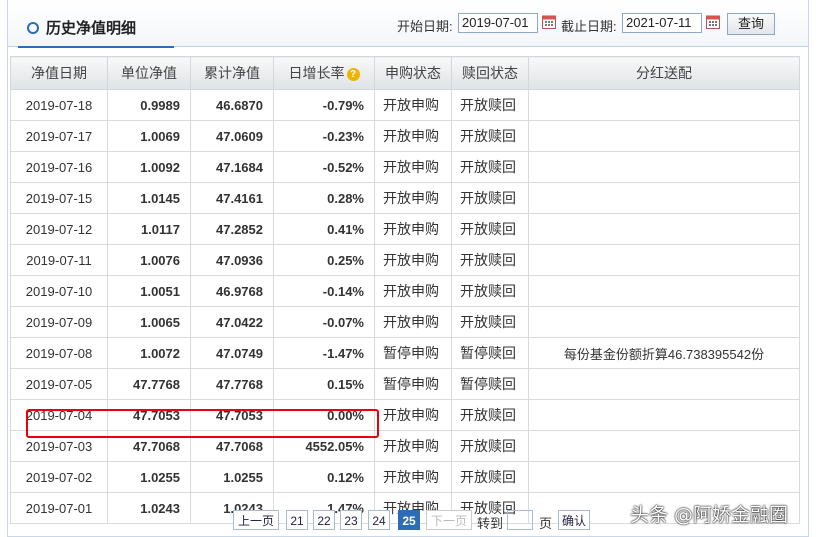 The height and width of the screenshot is (537, 818). What do you see at coordinates (232, 136) in the screenshot?
I see `row-accumulated-nav: 47.0609` at bounding box center [232, 136].